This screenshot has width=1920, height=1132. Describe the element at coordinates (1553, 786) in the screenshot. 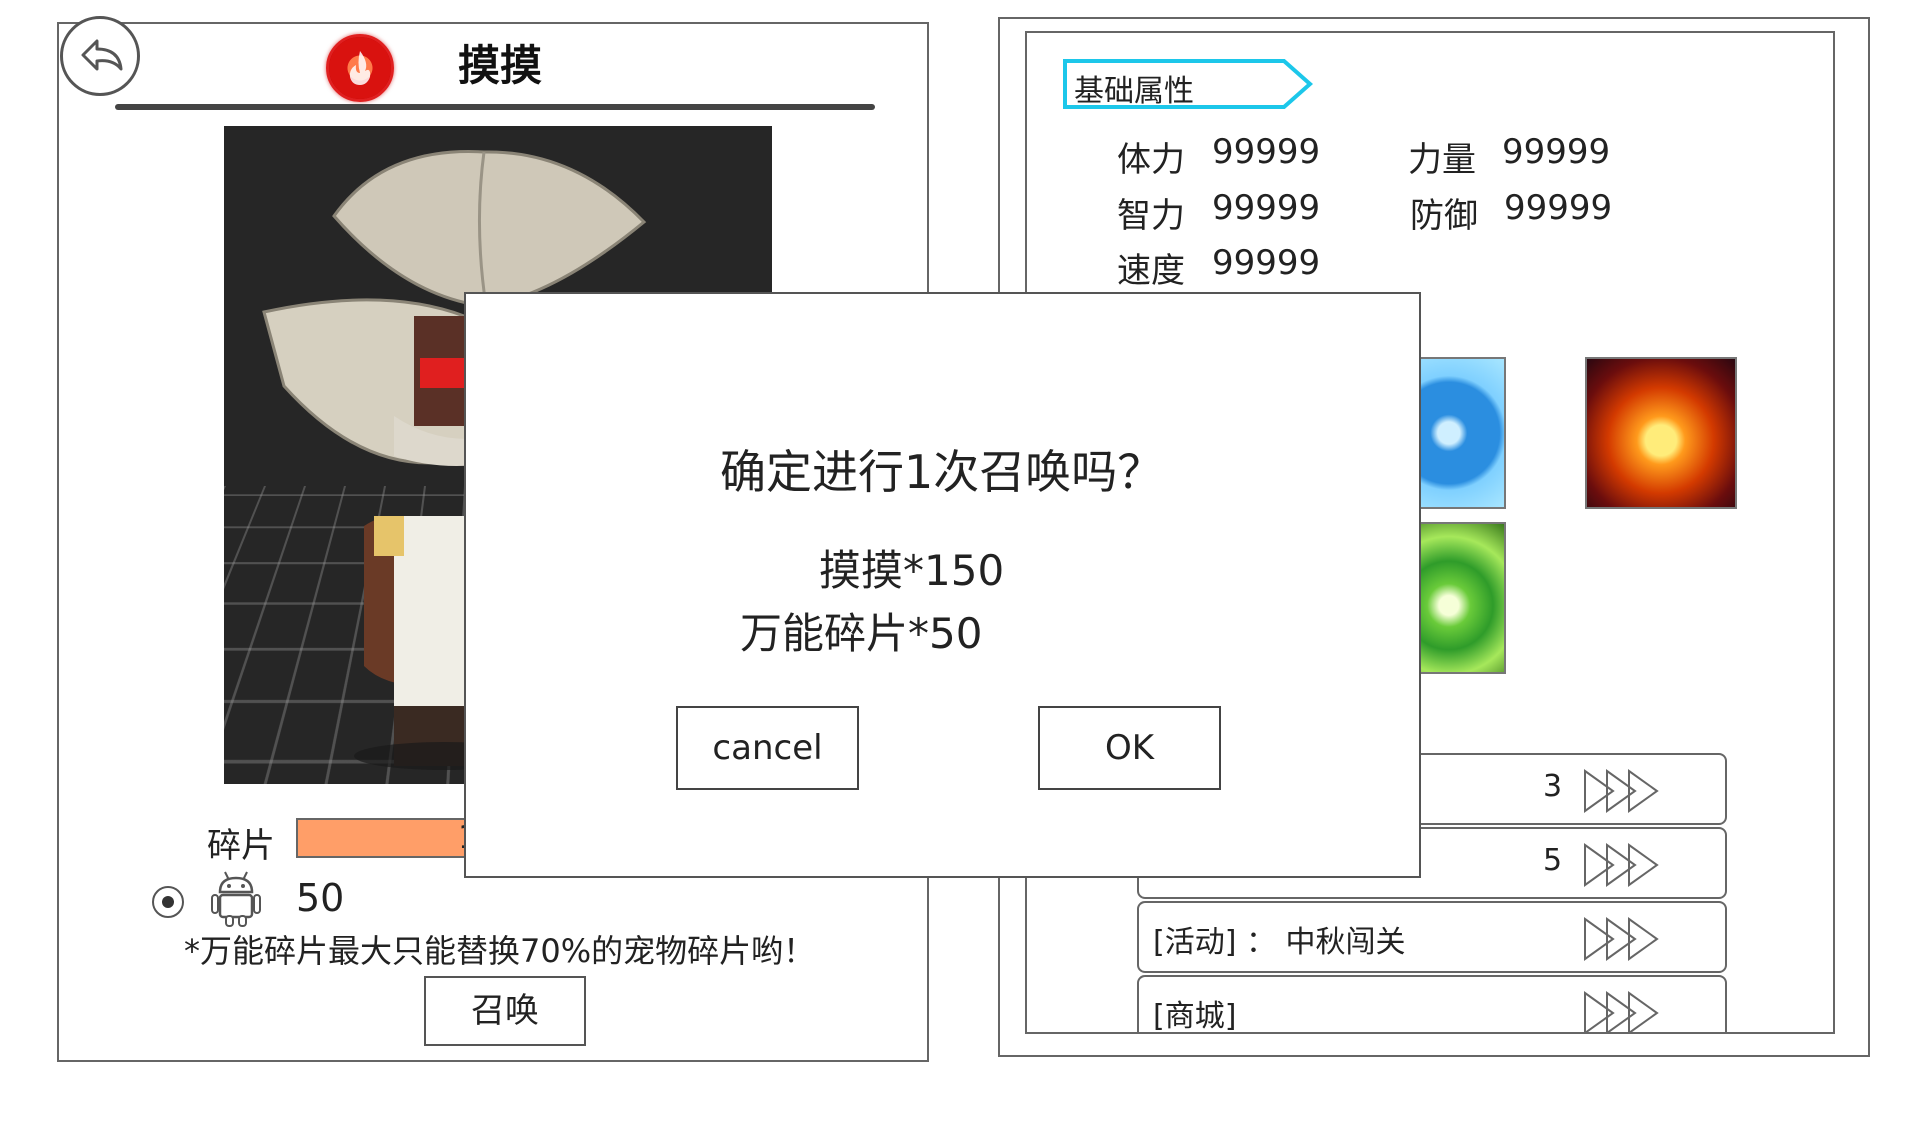

I see `source-row-label: 3` at that location.